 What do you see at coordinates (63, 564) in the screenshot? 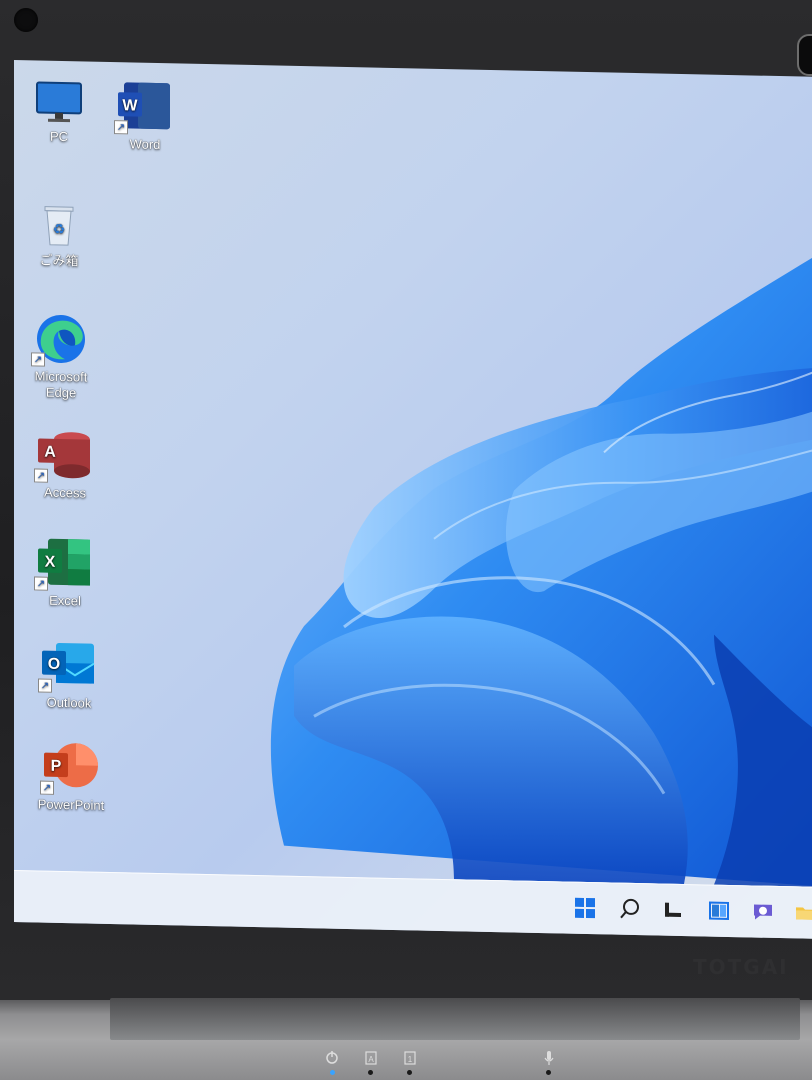
I see `excel-icon: X ↗` at bounding box center [63, 564].